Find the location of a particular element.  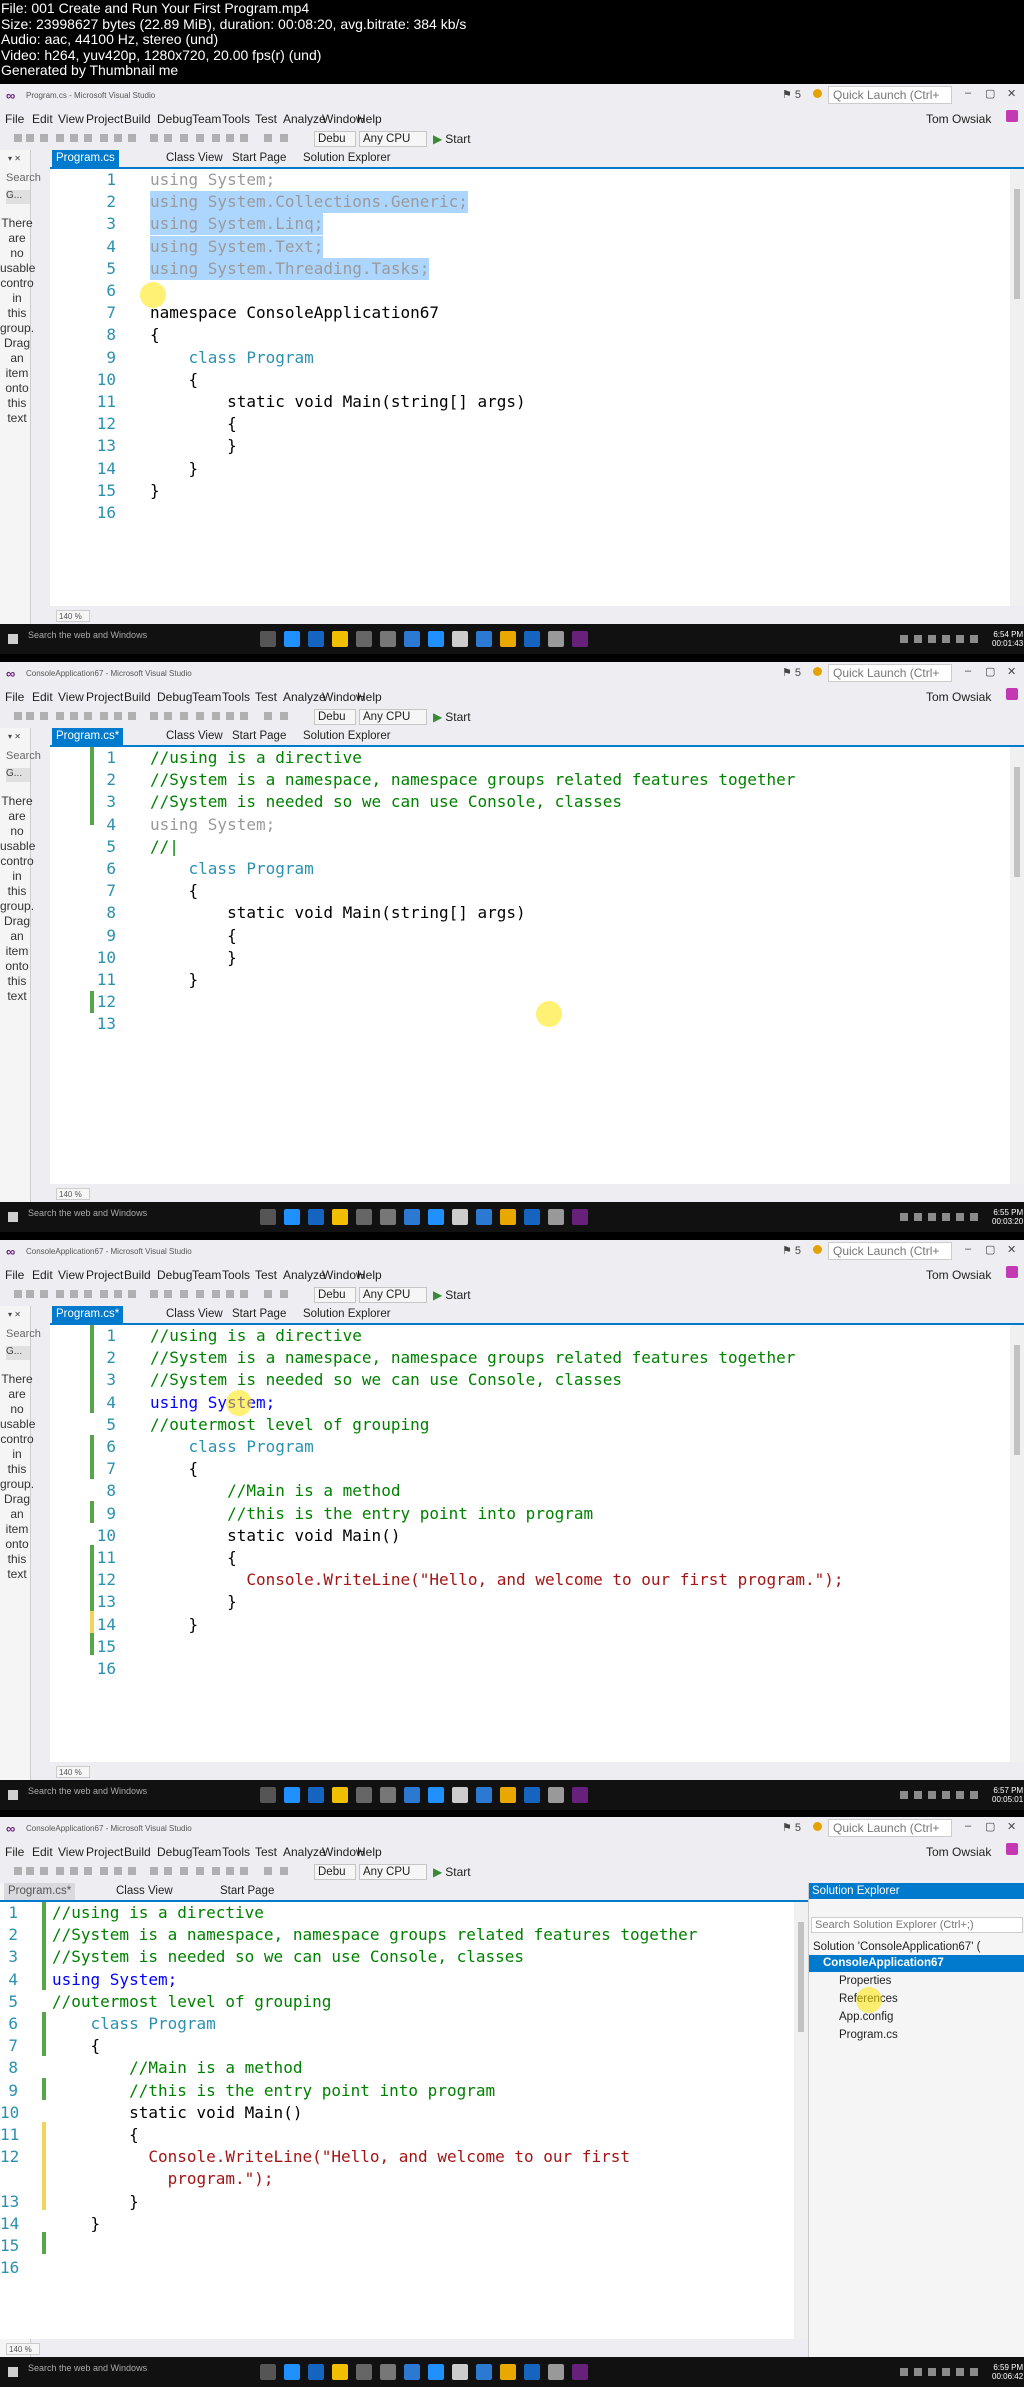

menu-item-edit: Edit is located at coordinates (42, 119).